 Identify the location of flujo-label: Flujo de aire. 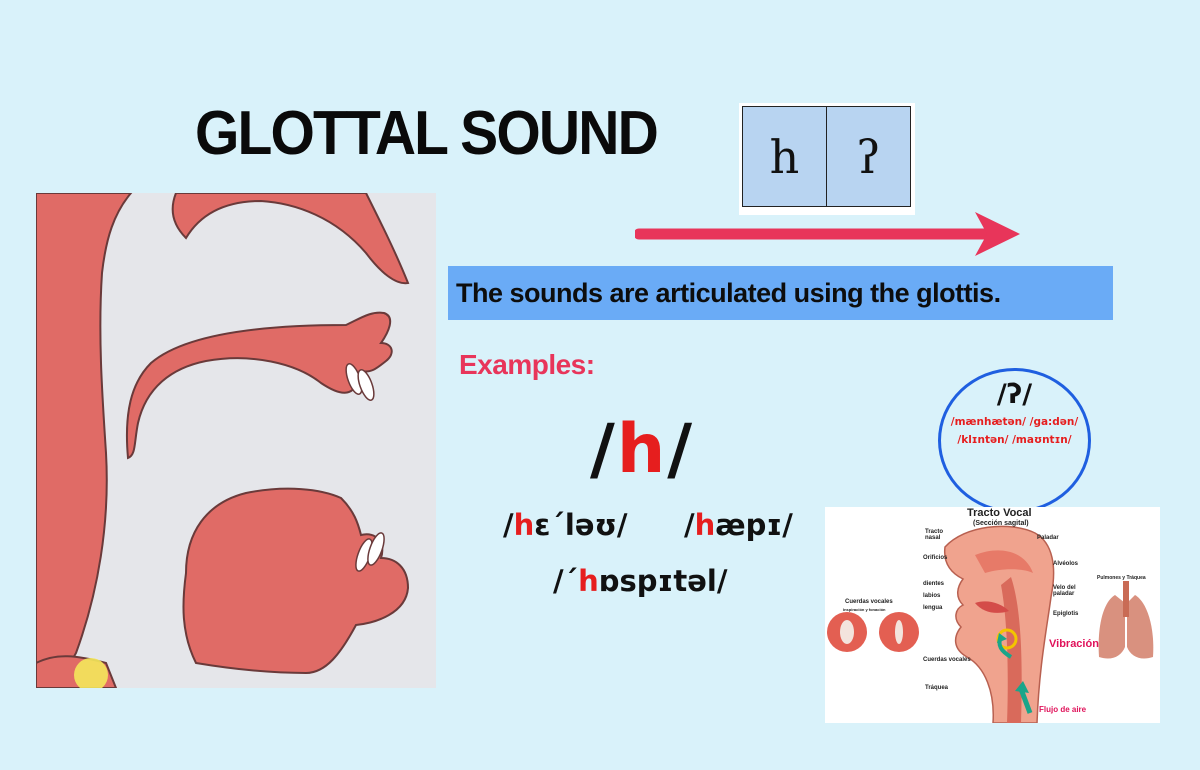
(1063, 709).